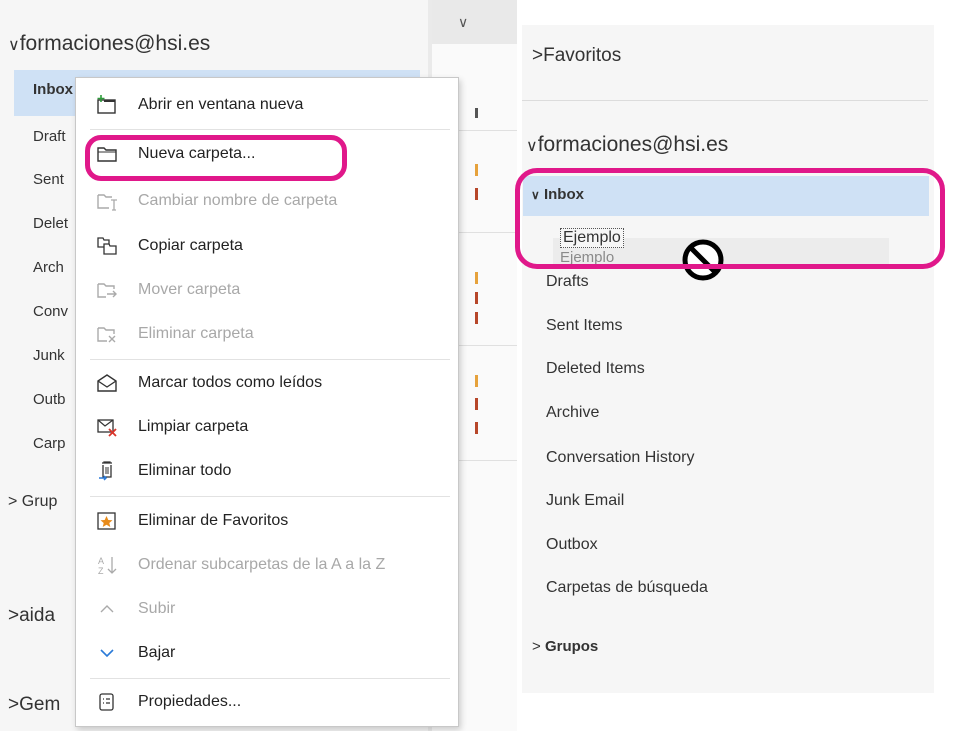 The image size is (969, 731). What do you see at coordinates (31, 616) in the screenshot?
I see `account-node-aida: >aida` at bounding box center [31, 616].